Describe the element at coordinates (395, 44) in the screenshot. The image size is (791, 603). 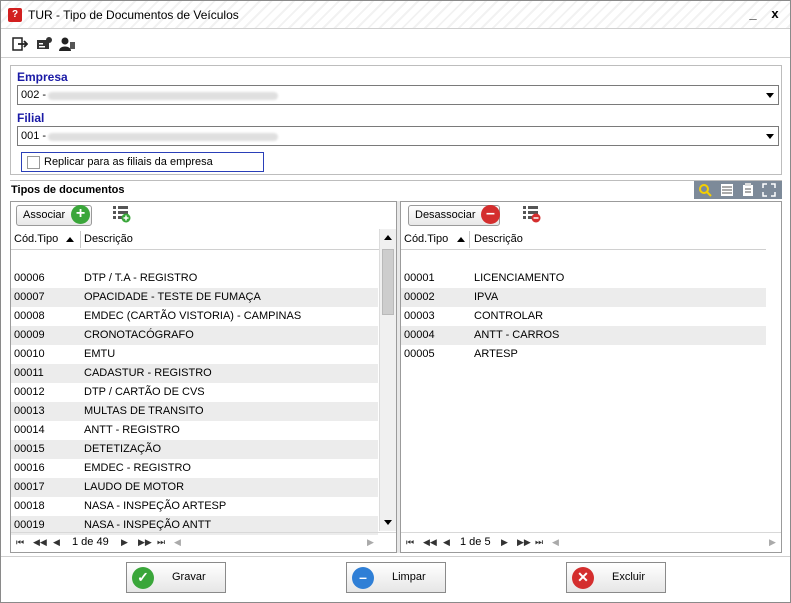
I see `toolbar` at that location.